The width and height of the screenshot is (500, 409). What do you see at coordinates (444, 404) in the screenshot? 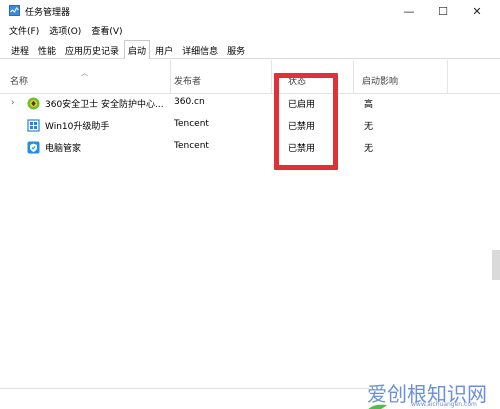
I see `watermark-url: www.aichuangen.com` at bounding box center [444, 404].